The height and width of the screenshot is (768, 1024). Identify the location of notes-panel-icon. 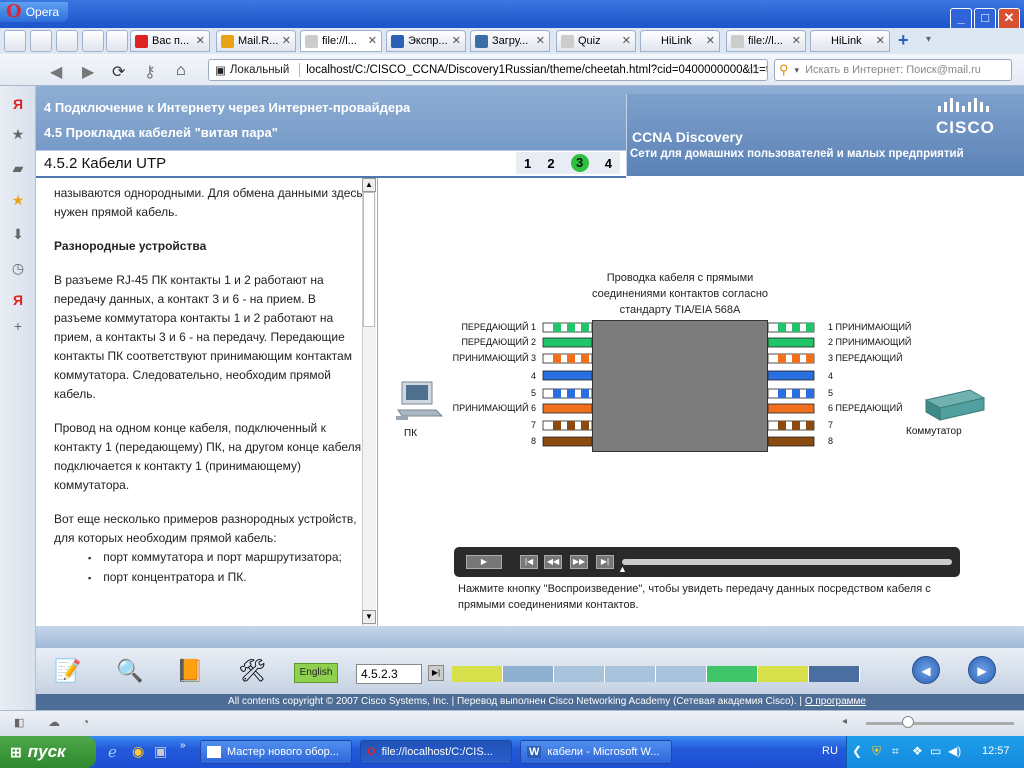
(67, 41).